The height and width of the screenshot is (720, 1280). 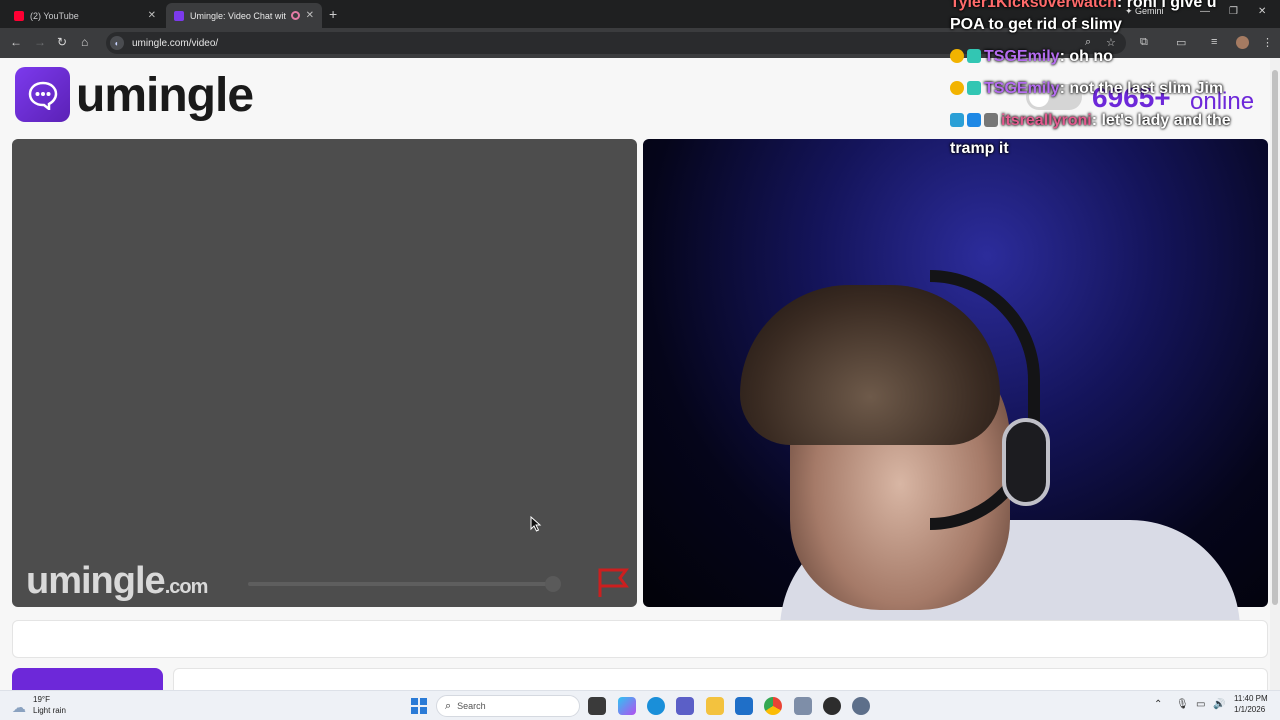 I want to click on chat-message: TSGEmily: oh no, so click(x=1031, y=57).